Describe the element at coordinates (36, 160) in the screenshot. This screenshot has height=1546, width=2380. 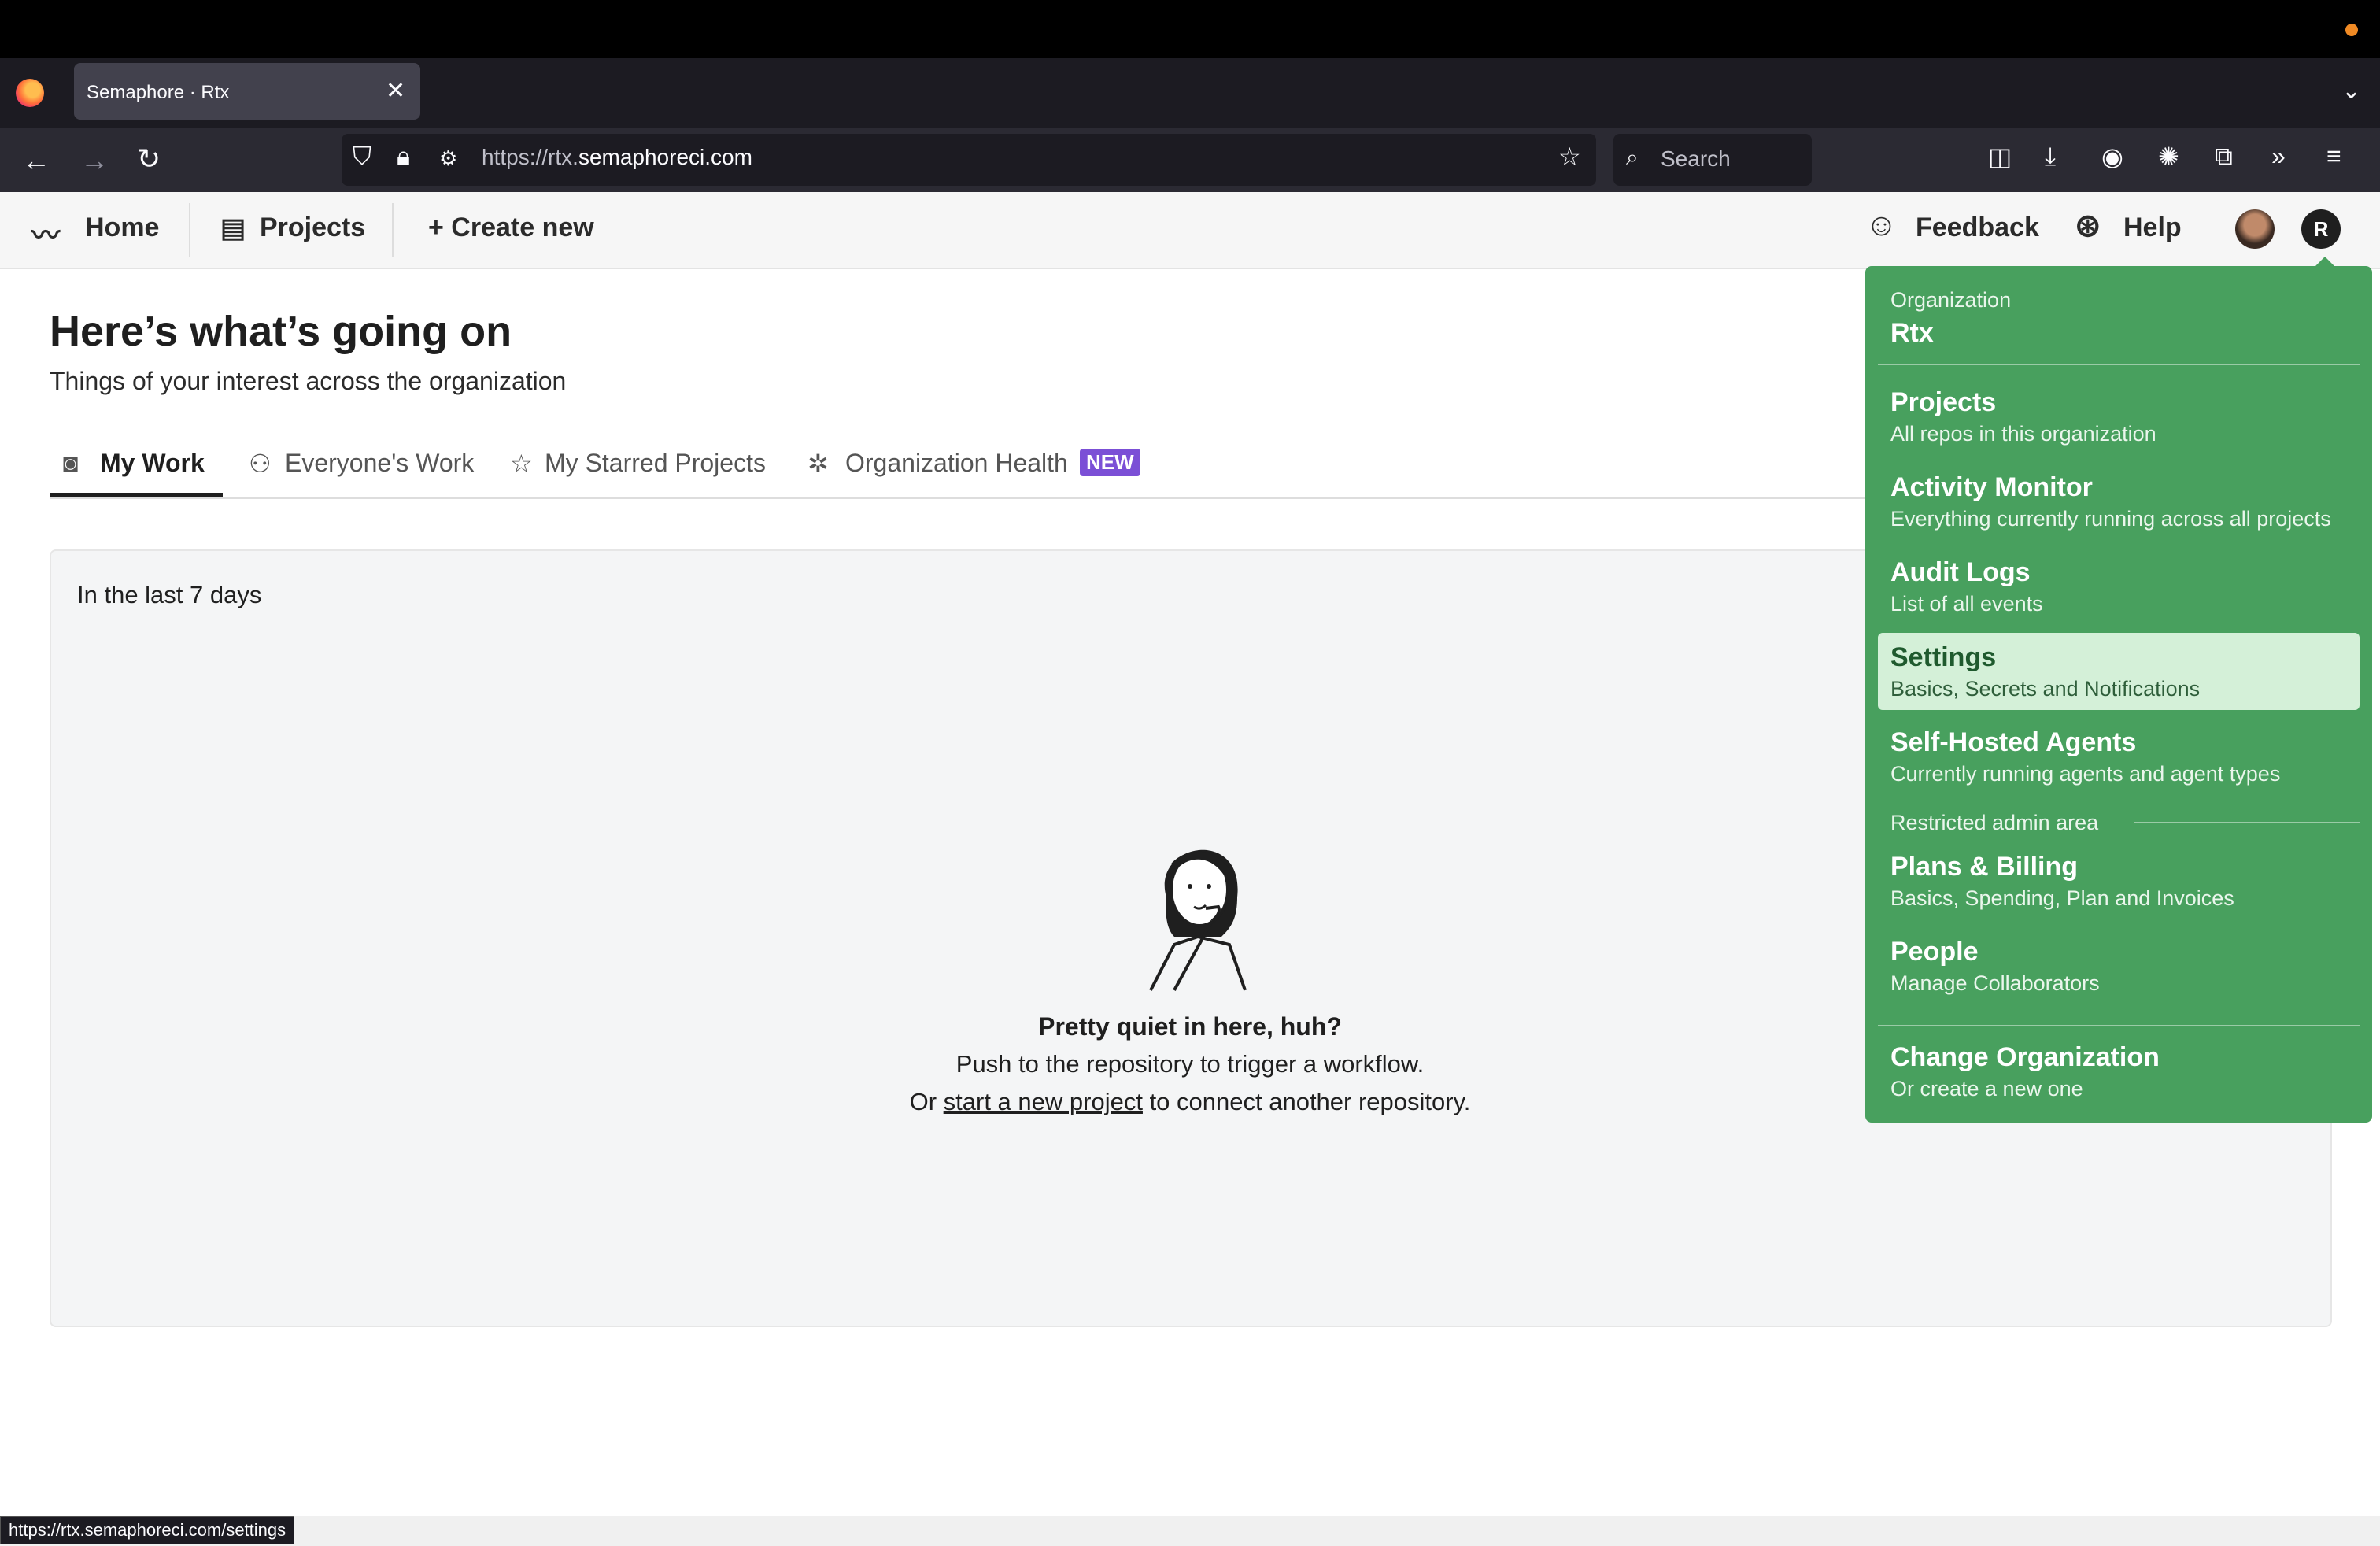
I see `back-icon: ←` at that location.